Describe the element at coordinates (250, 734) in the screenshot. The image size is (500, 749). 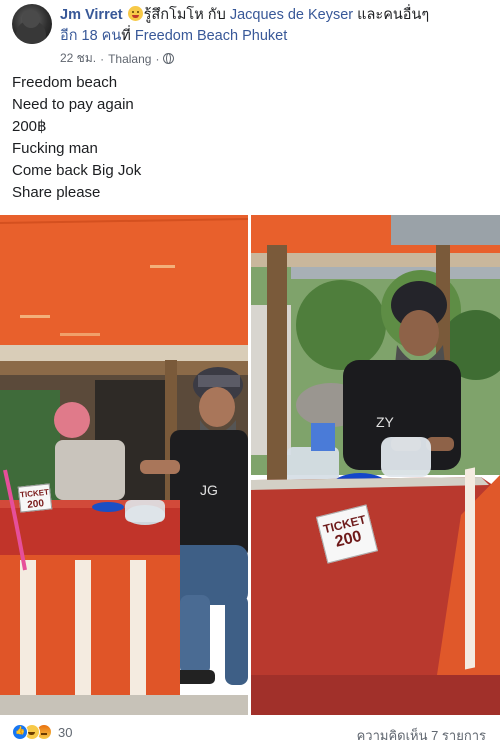
I see `post-footer: 30 ความคิดเห็น 7 รายการ` at that location.